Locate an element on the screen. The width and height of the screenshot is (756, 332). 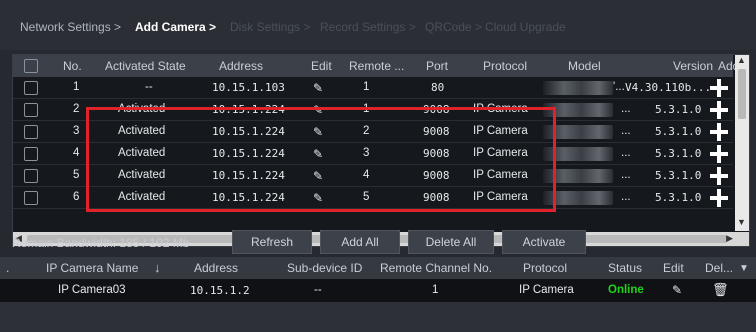
delete-all-button: Delete All is located at coordinates (451, 242).